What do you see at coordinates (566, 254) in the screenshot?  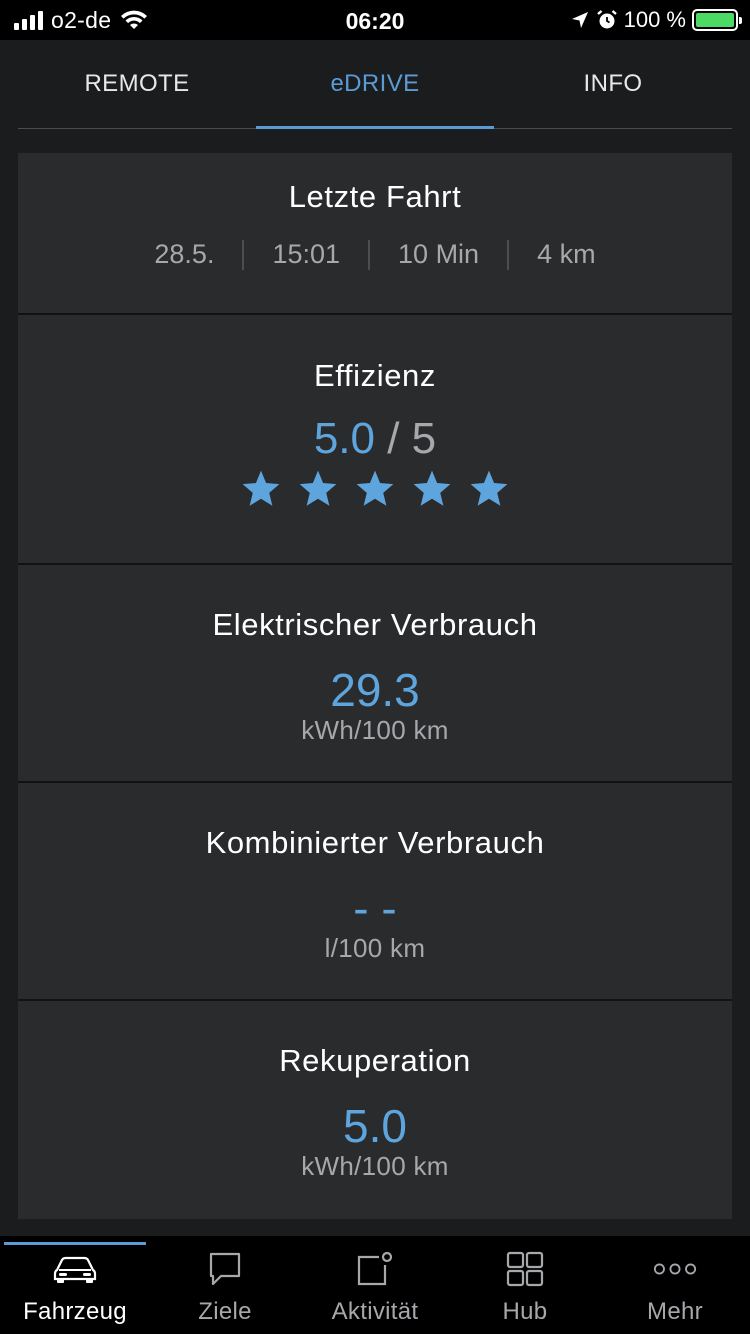 I see `trip-distance: 4 km` at bounding box center [566, 254].